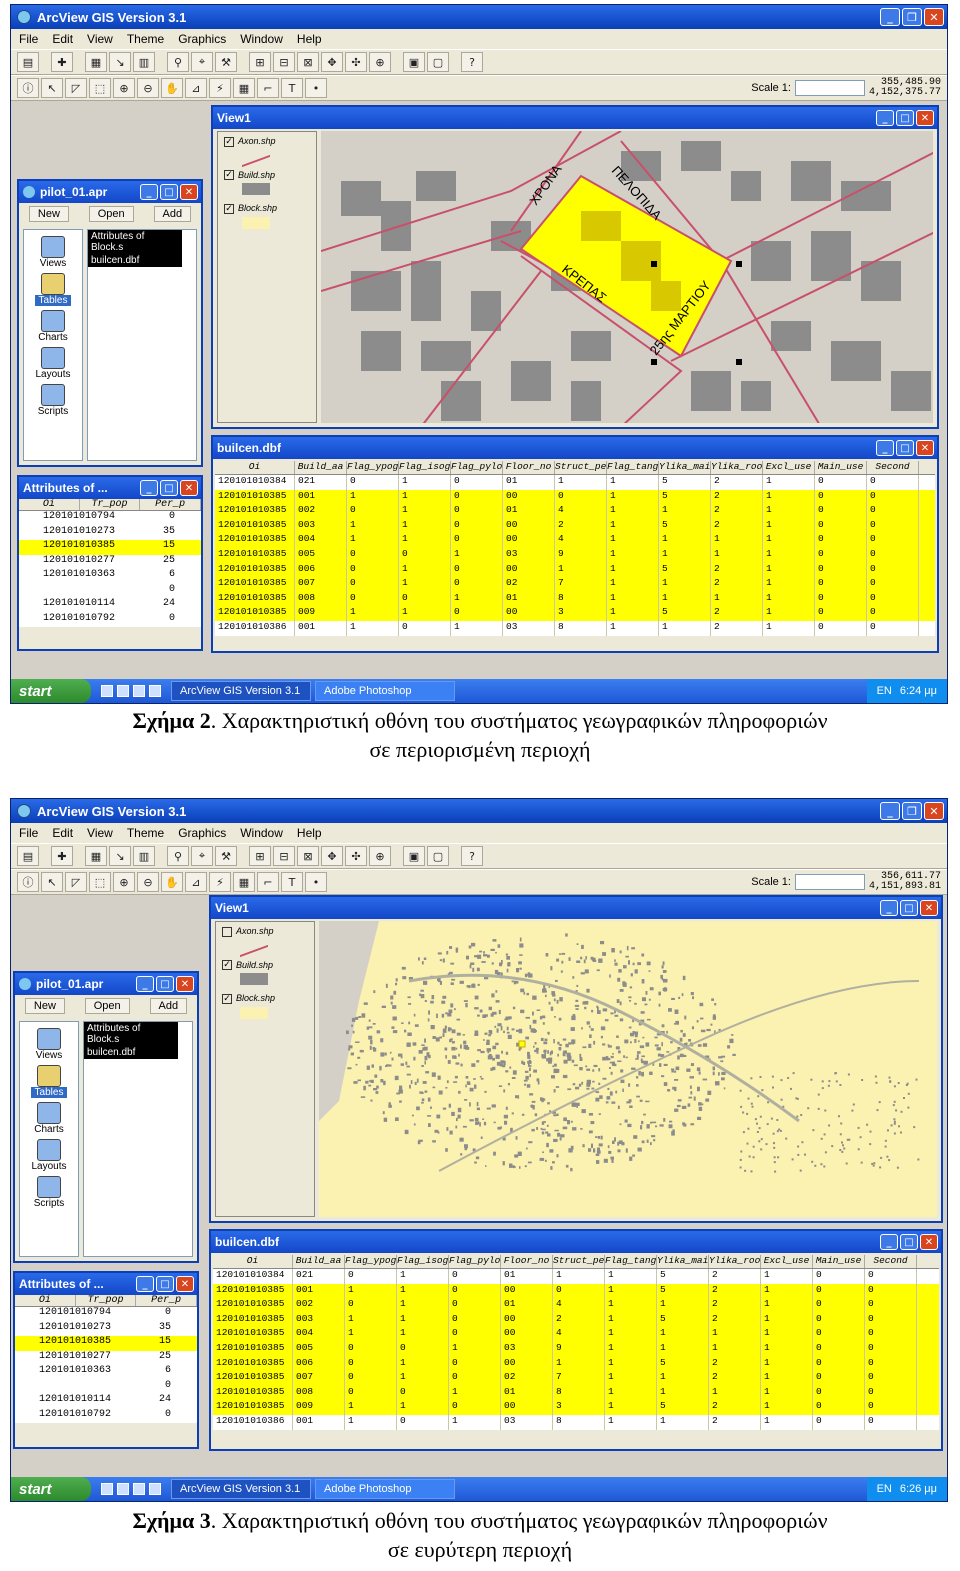  I want to click on table-row: 120101010385 006 0 1 0 00 1 1 5 2 1 0 0, so click(576, 1364).